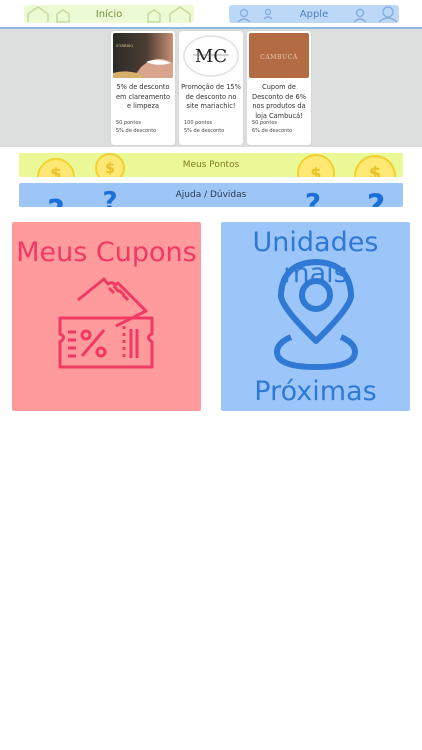 The height and width of the screenshot is (750, 422). Describe the element at coordinates (272, 131) in the screenshot. I see `coupon-discount: 6% de desconto` at that location.